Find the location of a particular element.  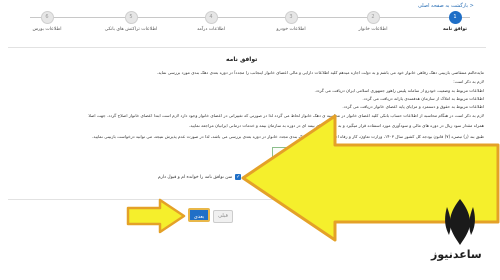

step-number: 4 is located at coordinates (211, 17).